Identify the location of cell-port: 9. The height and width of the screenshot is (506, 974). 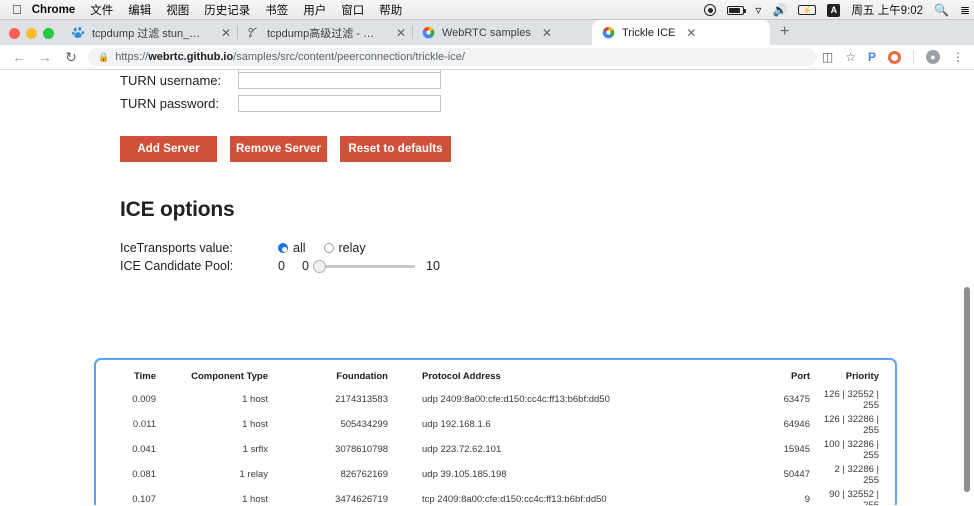
(807, 499).